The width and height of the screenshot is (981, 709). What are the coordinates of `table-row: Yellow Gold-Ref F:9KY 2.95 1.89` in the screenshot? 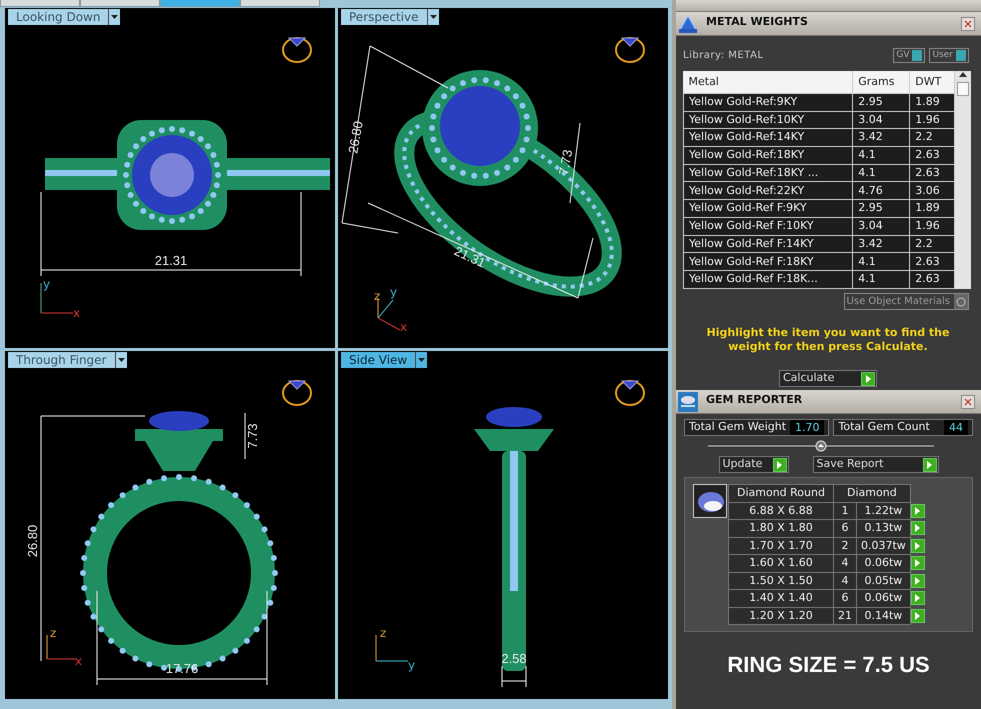 It's located at (819, 209).